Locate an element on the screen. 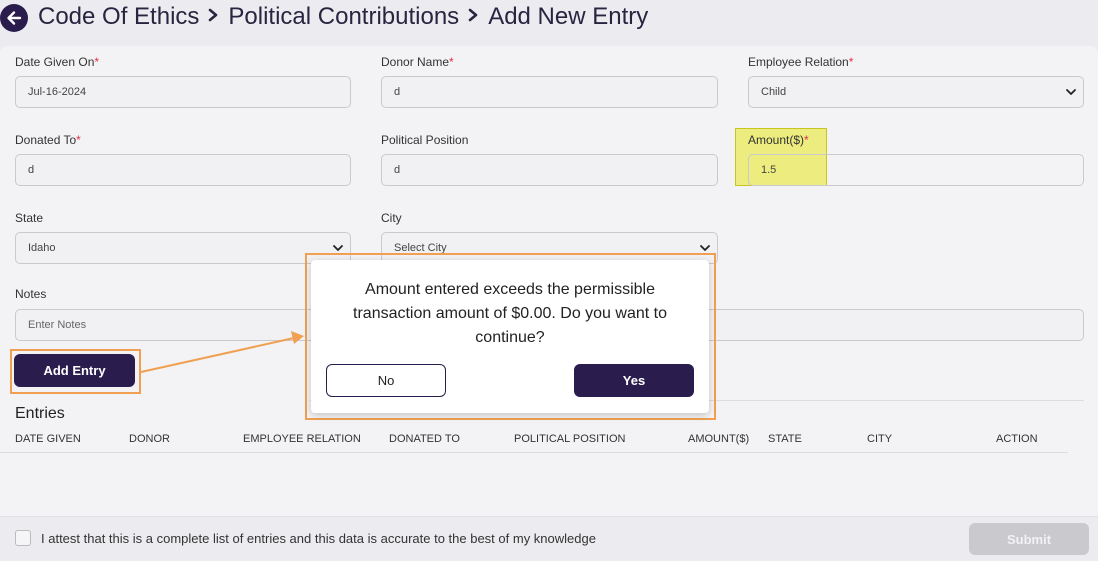  state-value: Idaho is located at coordinates (42, 248).